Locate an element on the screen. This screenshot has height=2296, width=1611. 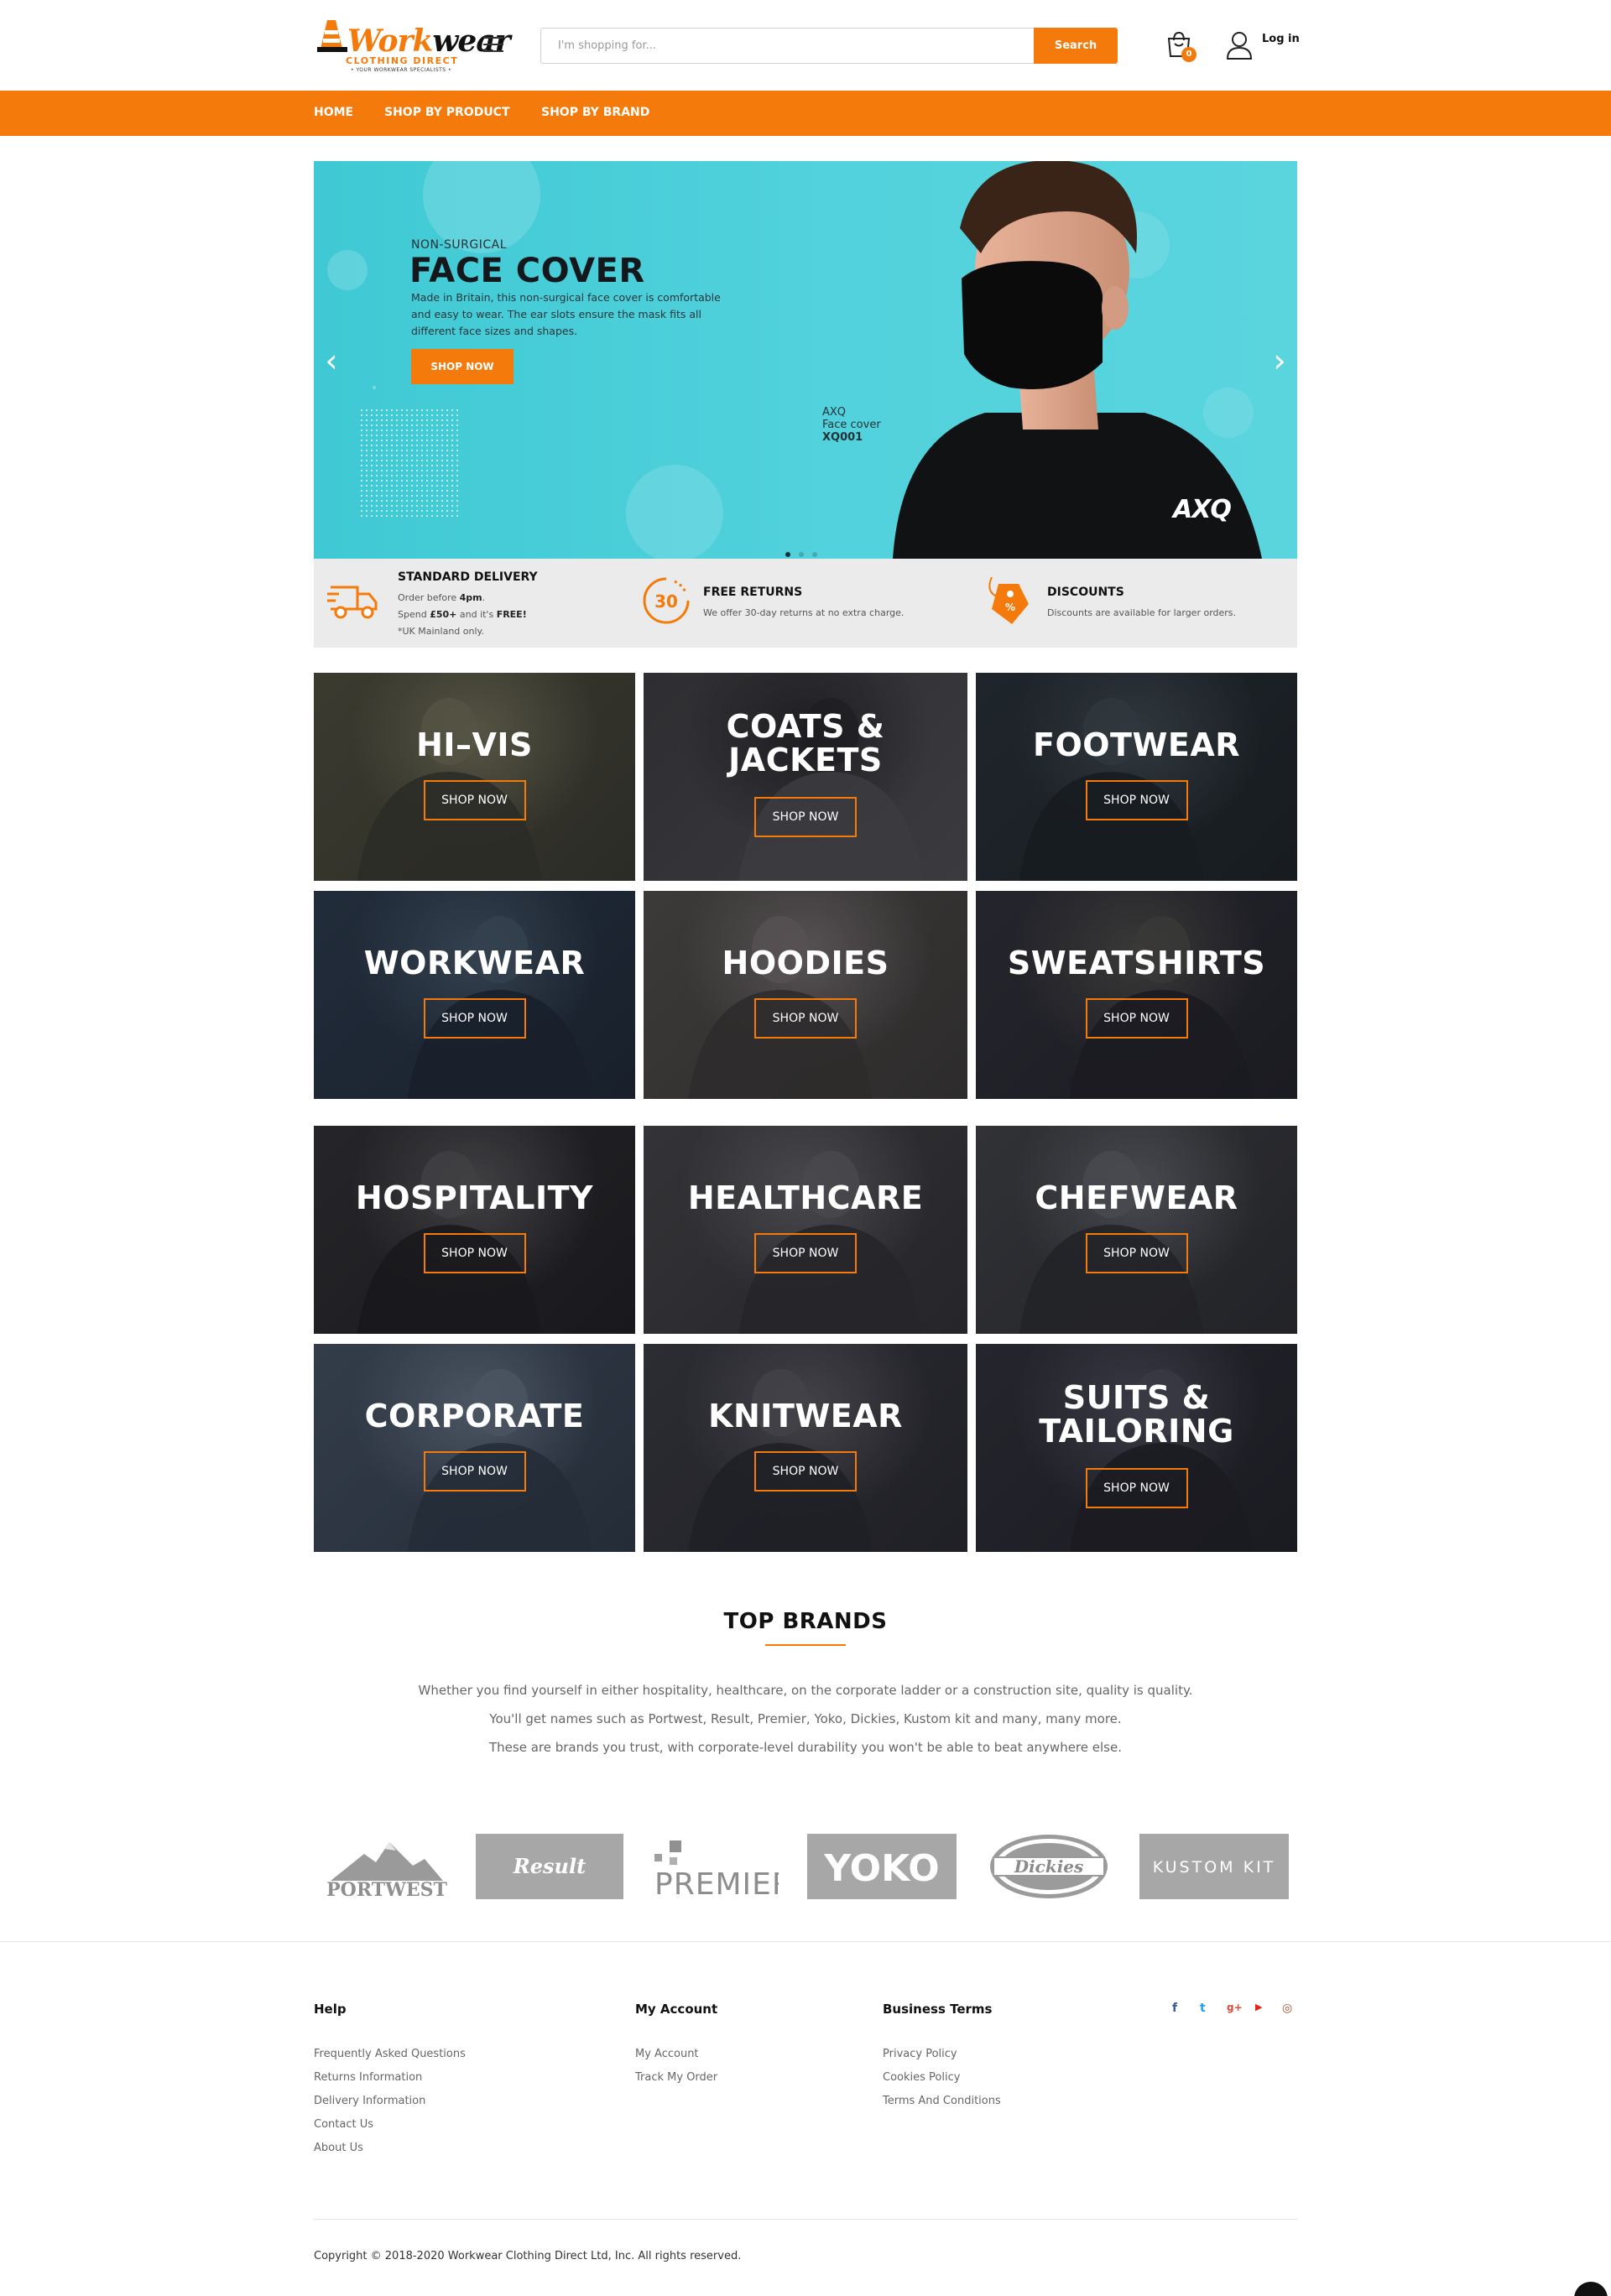
slider-prev-arrow: ‹ is located at coordinates (332, 360).